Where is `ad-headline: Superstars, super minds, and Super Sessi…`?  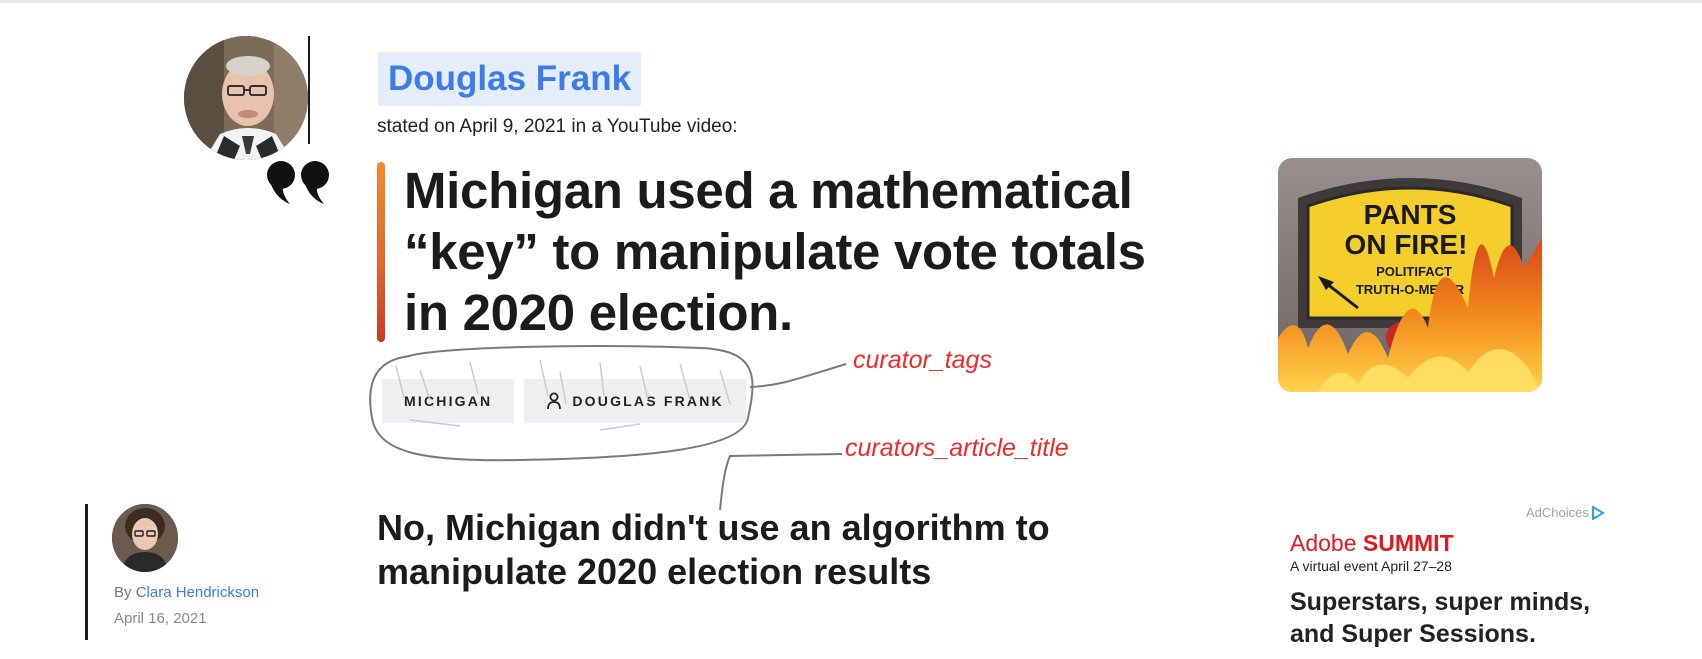 ad-headline: Superstars, super minds, and Super Sessi… is located at coordinates (1455, 618).